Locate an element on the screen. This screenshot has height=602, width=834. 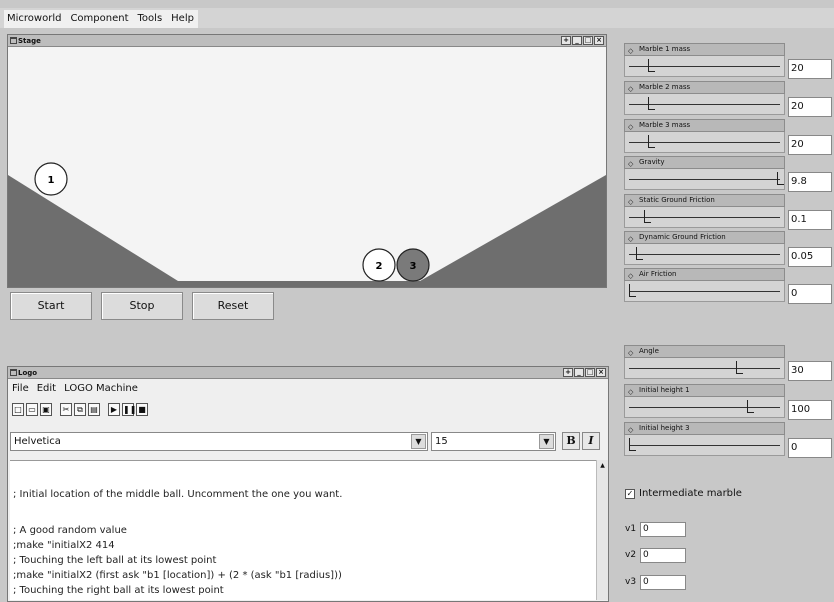
code-line: ; A good random value is located at coordinates (70, 530).